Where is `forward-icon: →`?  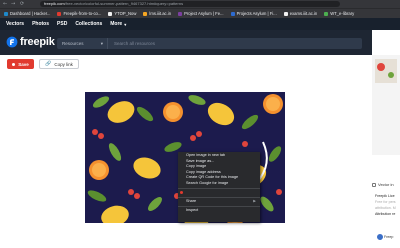 forward-icon: → is located at coordinates (13, 4).